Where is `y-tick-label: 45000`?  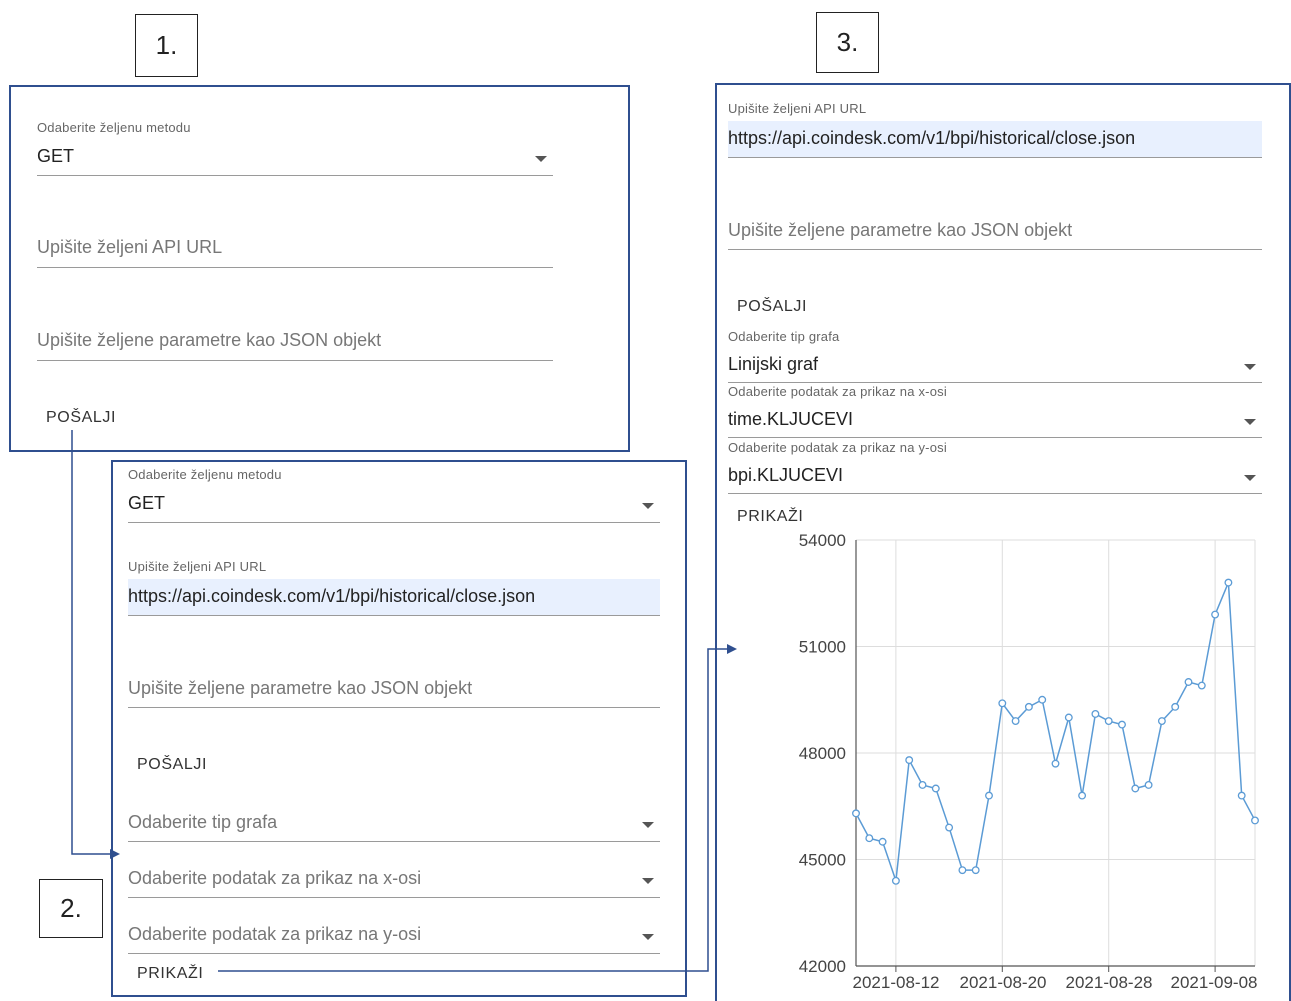 y-tick-label: 45000 is located at coordinates (822, 860).